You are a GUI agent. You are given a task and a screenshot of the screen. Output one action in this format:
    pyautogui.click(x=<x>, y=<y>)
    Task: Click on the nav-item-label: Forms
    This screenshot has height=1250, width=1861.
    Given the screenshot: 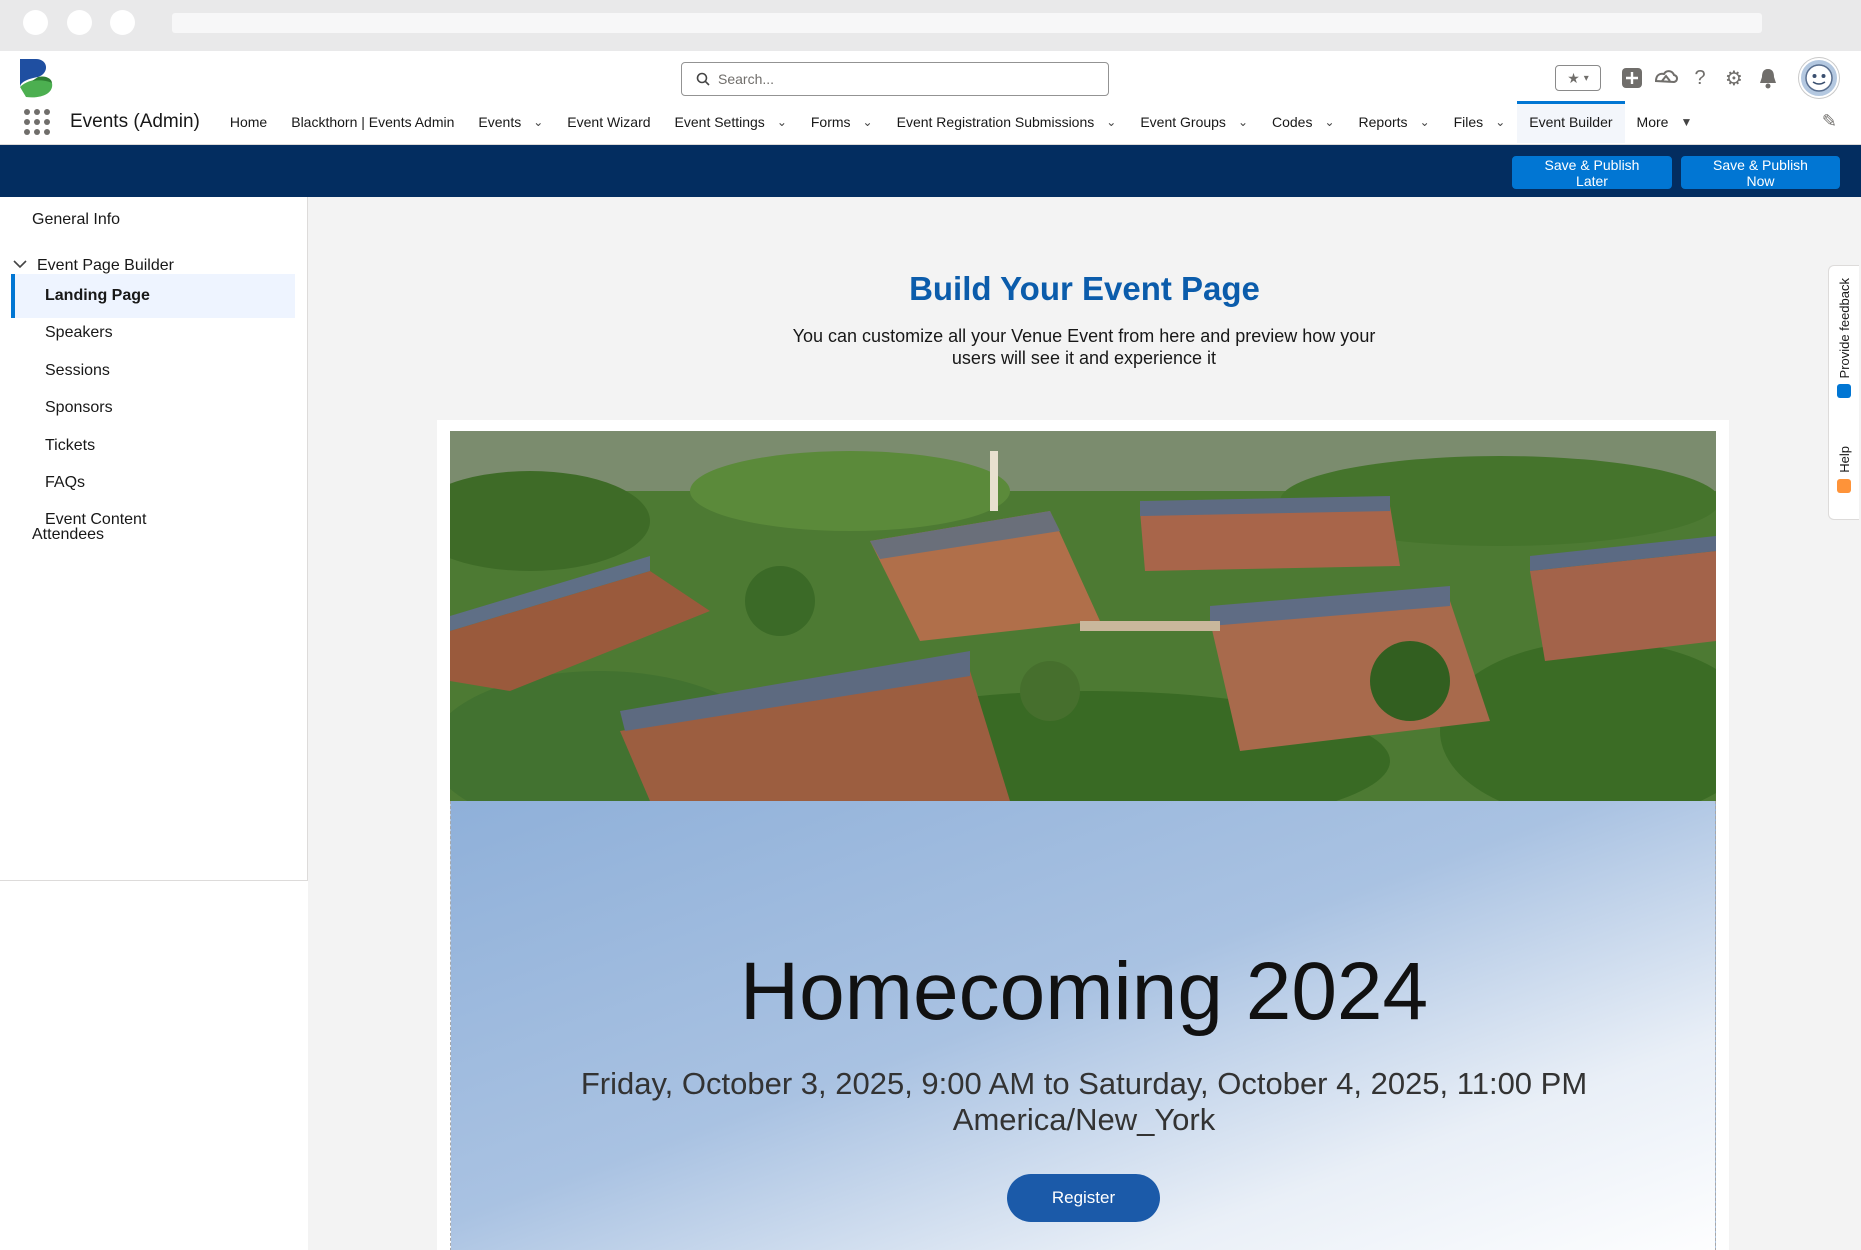 What is the action you would take?
    pyautogui.click(x=830, y=122)
    